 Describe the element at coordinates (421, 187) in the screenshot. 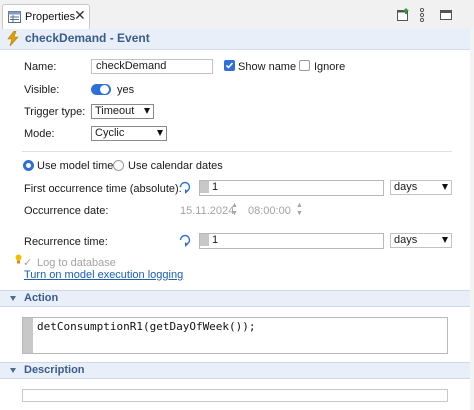

I see `first-occurrence-unit-select: days` at that location.